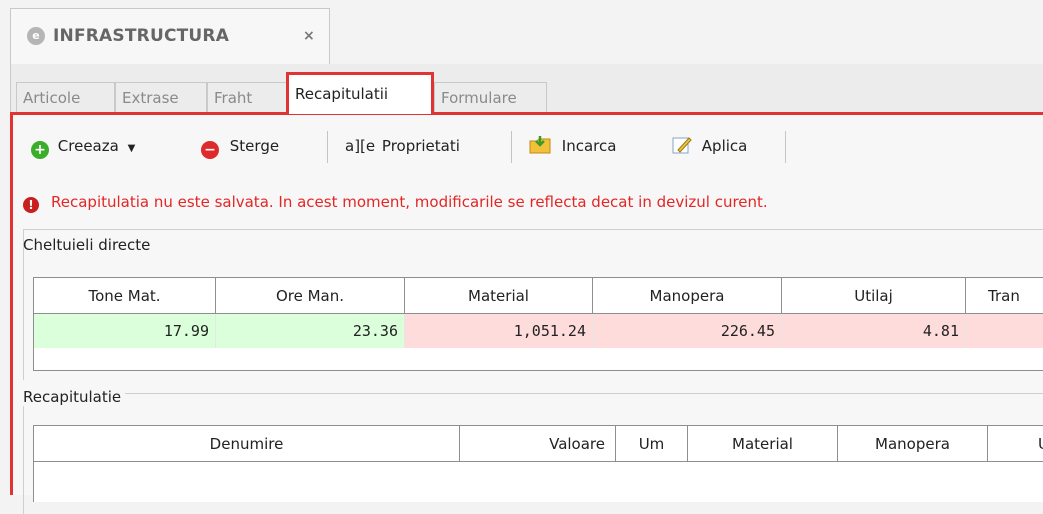 This screenshot has height=514, width=1043. What do you see at coordinates (874, 295) in the screenshot?
I see `column-header: Utilaj` at bounding box center [874, 295].